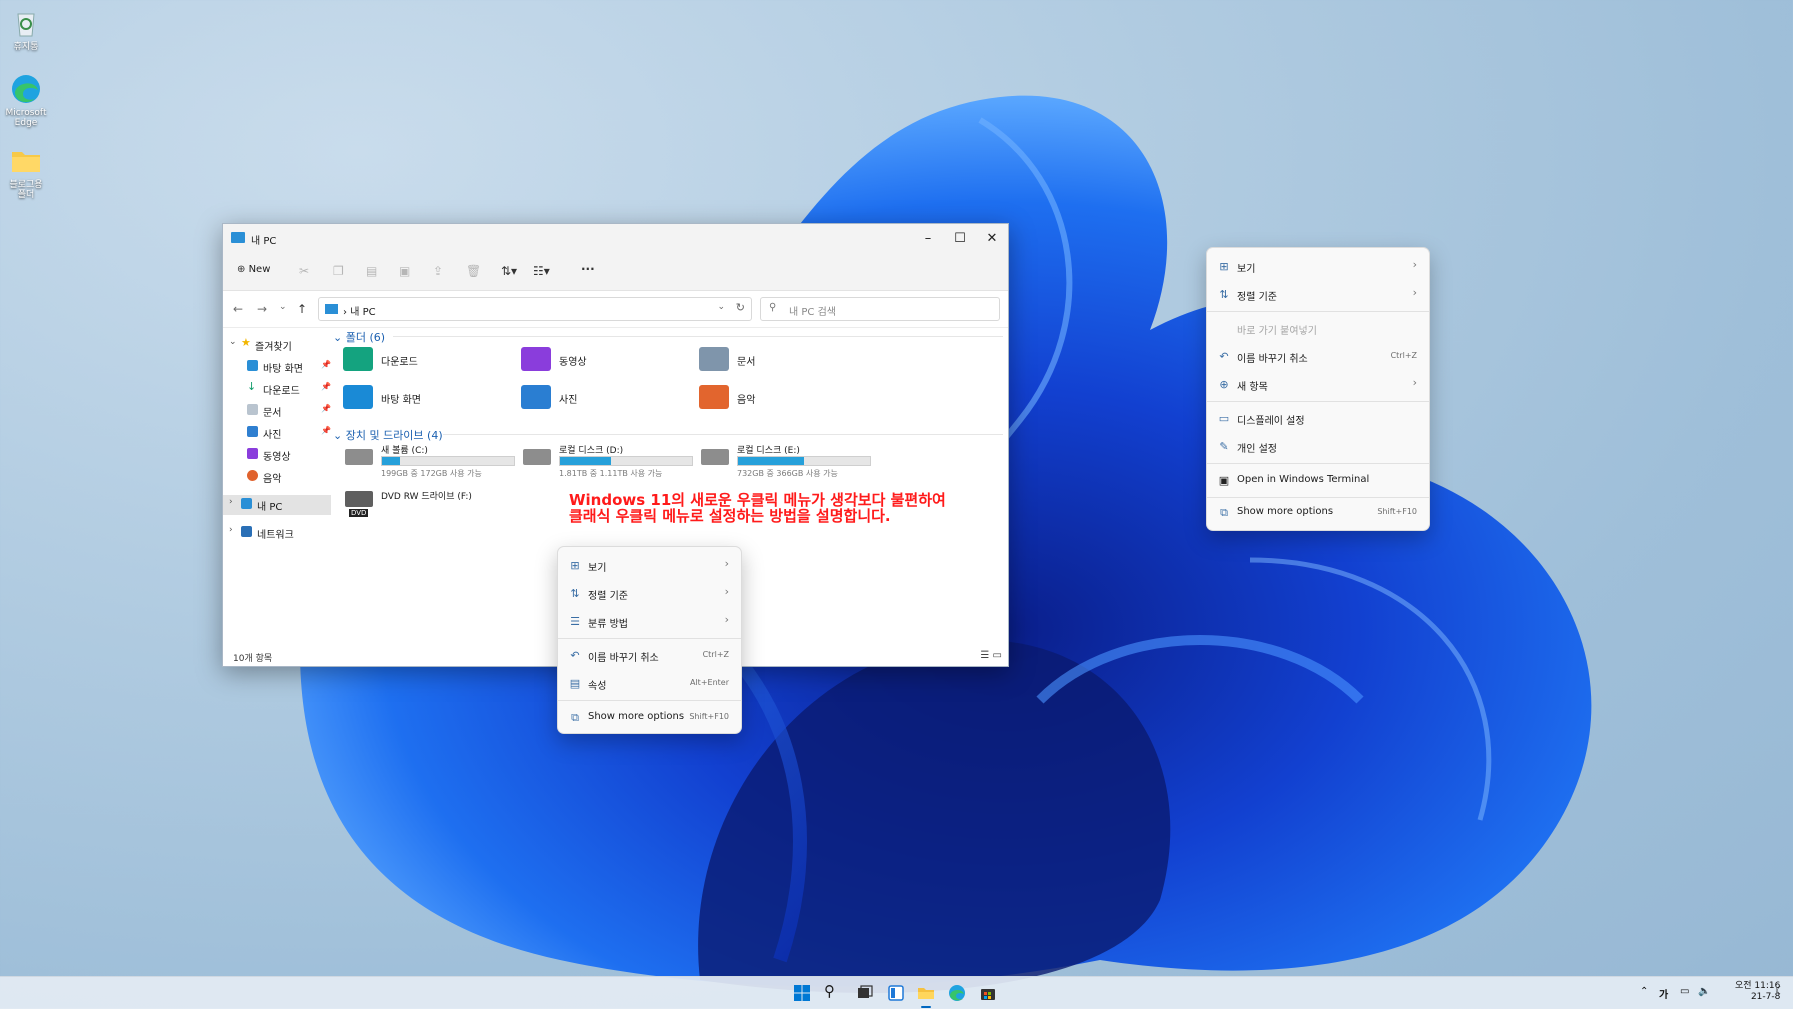 This screenshot has width=1793, height=1009. What do you see at coordinates (277, 344) in the screenshot?
I see `sidebar-favorites: ⌄ ★ 즐겨찾기` at bounding box center [277, 344].